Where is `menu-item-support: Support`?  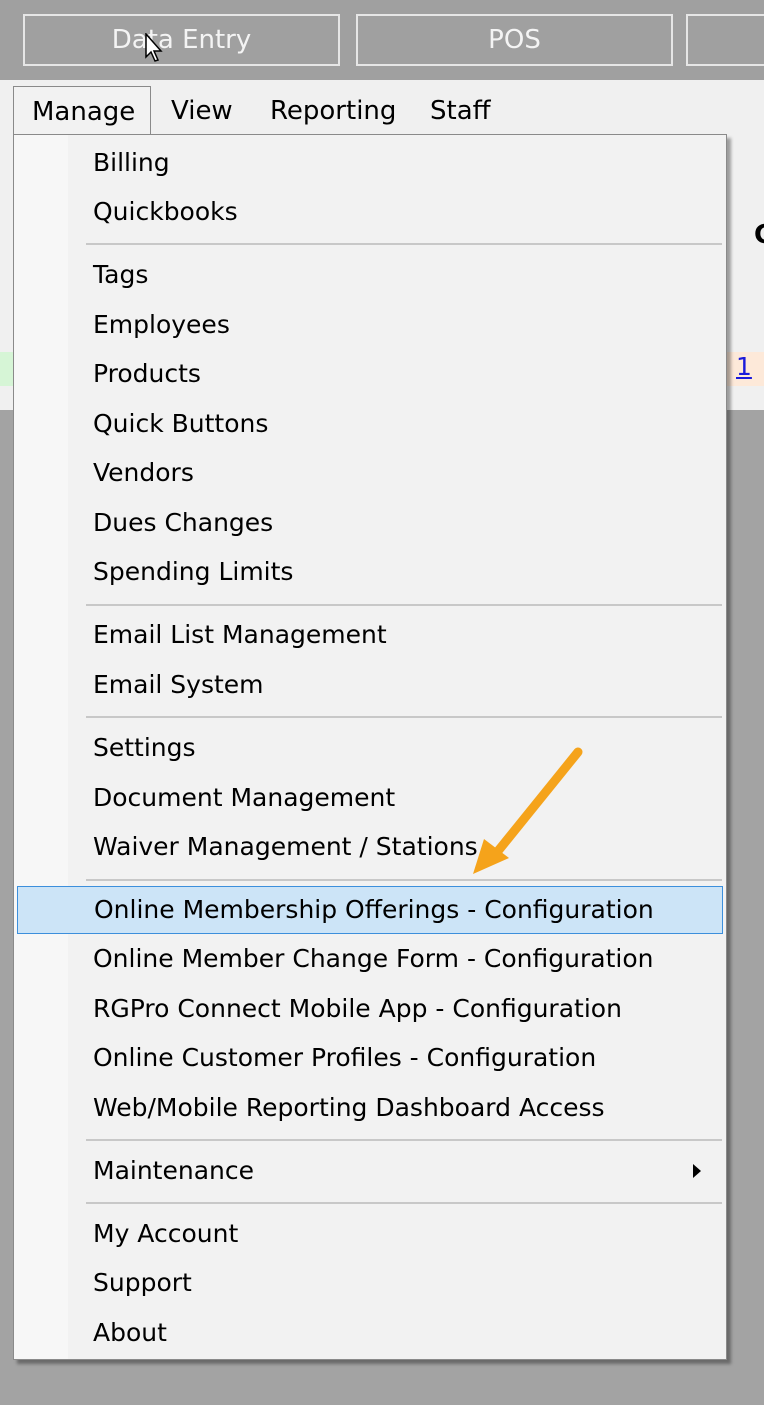
menu-item-support: Support is located at coordinates (370, 1283).